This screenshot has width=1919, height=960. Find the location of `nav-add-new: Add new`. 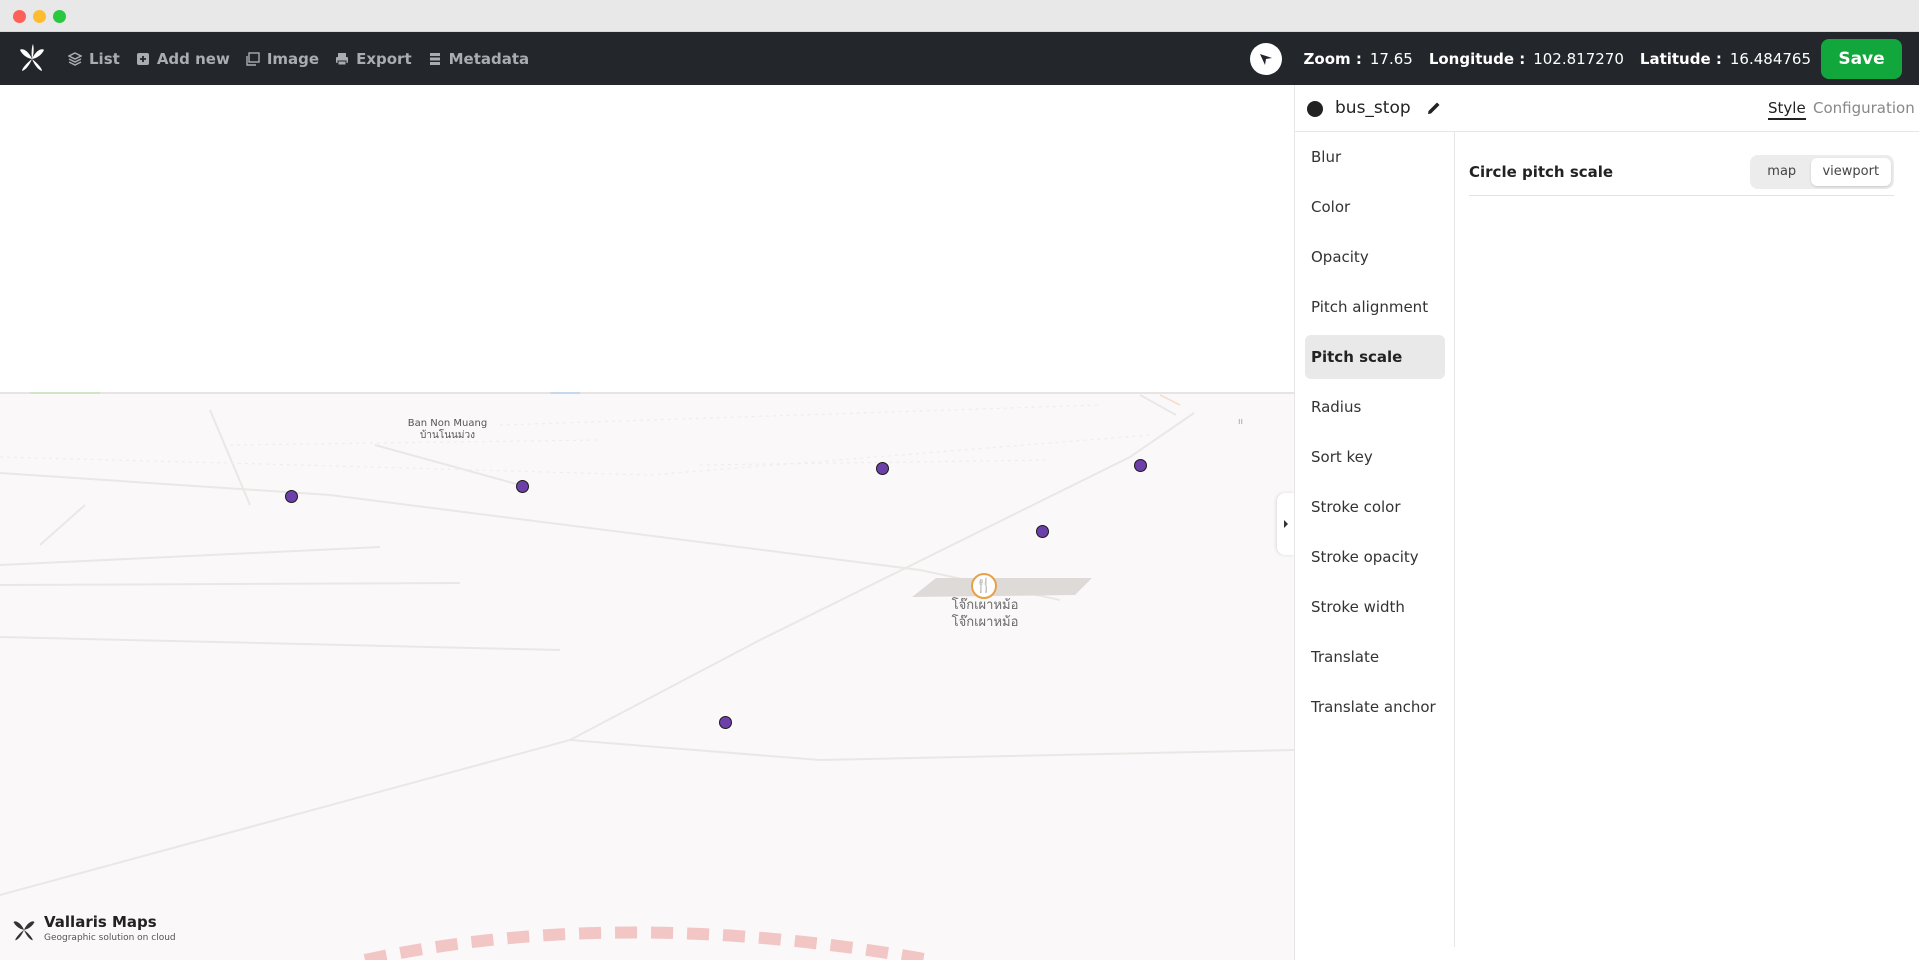

nav-add-new: Add new is located at coordinates (183, 59).